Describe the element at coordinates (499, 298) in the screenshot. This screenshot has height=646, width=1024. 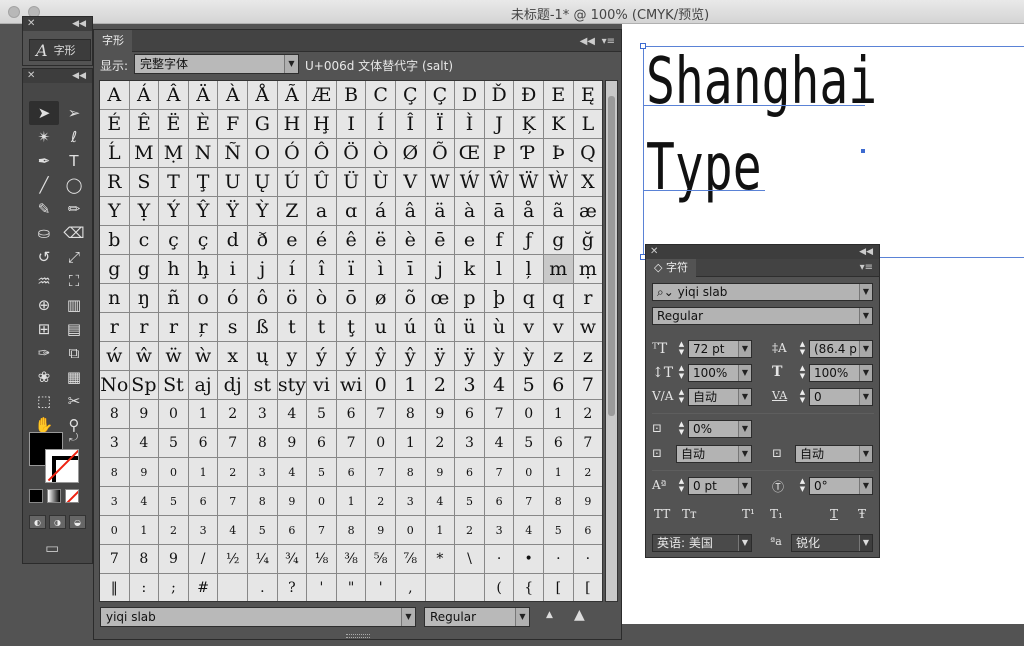
I see `glyph-cell: þ` at that location.